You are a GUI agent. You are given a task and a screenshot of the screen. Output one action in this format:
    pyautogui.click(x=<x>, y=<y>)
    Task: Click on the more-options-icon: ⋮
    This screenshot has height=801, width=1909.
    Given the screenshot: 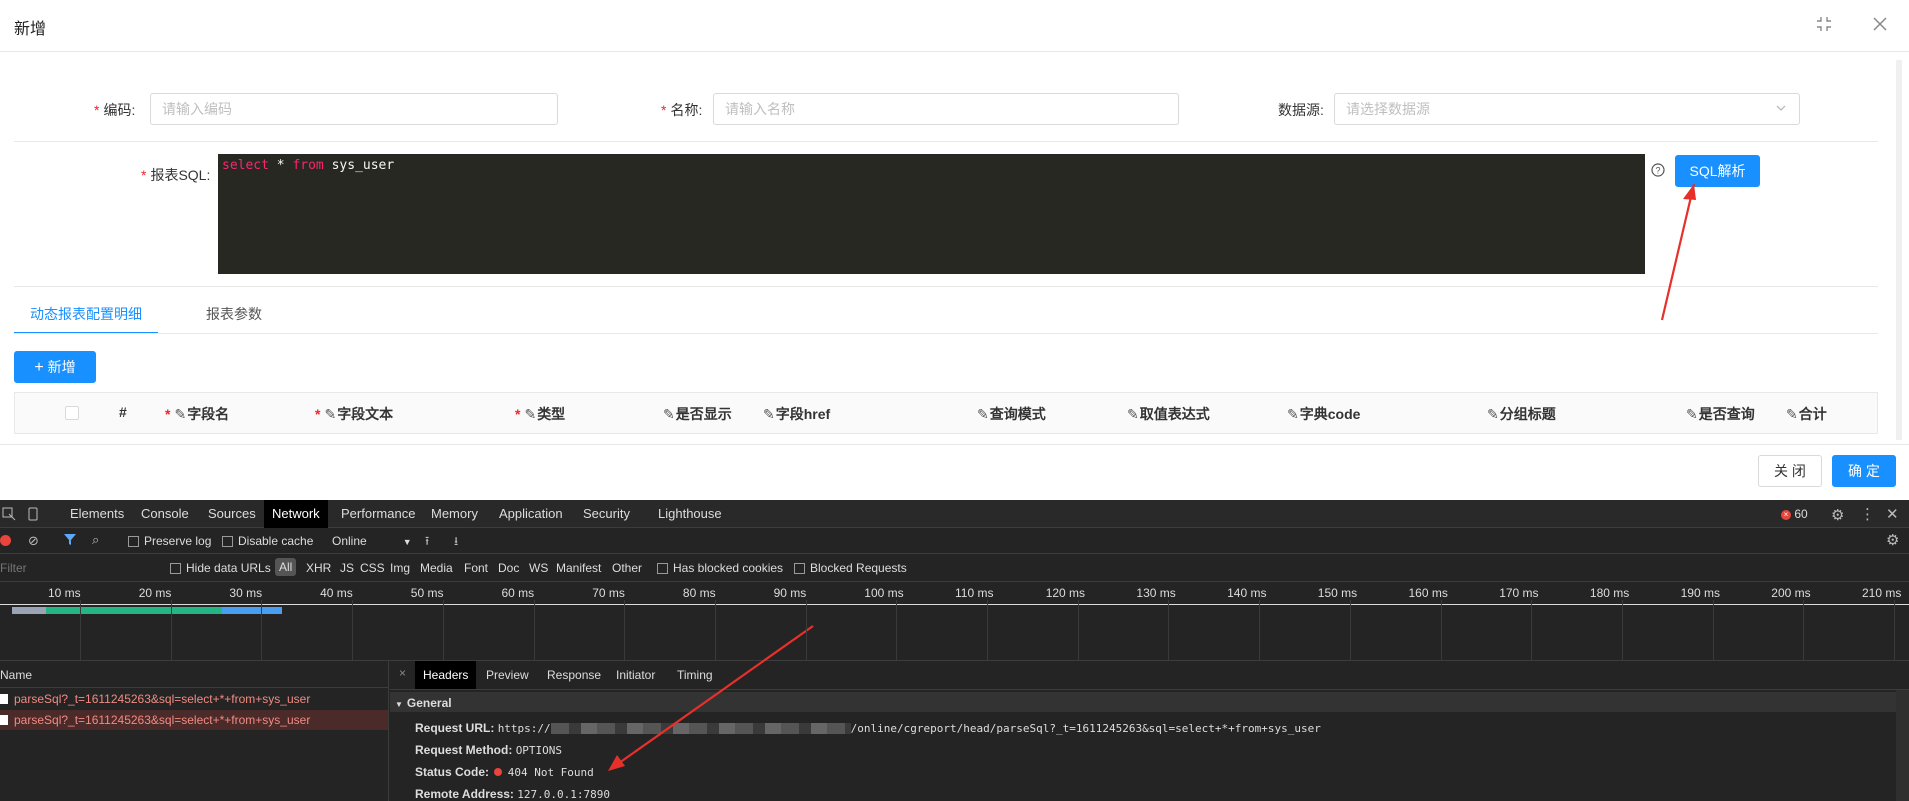 What is the action you would take?
    pyautogui.click(x=1867, y=514)
    